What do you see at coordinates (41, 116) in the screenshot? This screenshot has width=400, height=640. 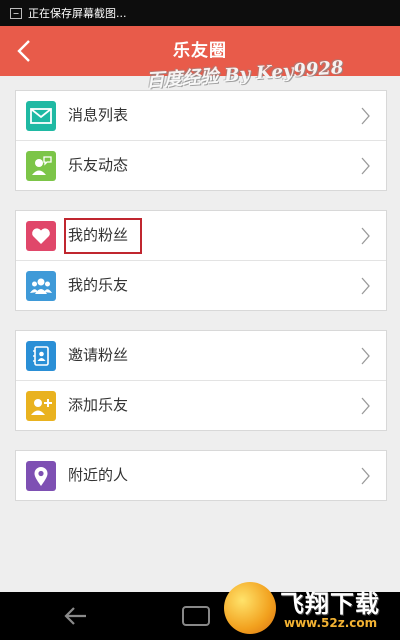 I see `envelope-icon` at bounding box center [41, 116].